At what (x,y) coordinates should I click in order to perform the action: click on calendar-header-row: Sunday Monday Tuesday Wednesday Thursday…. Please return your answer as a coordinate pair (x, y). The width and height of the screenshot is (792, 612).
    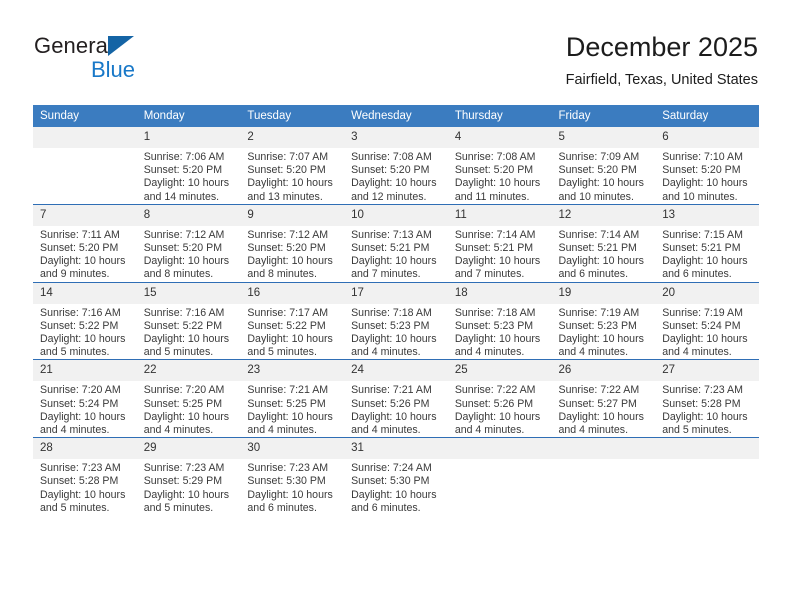
    Looking at the image, I should click on (396, 116).